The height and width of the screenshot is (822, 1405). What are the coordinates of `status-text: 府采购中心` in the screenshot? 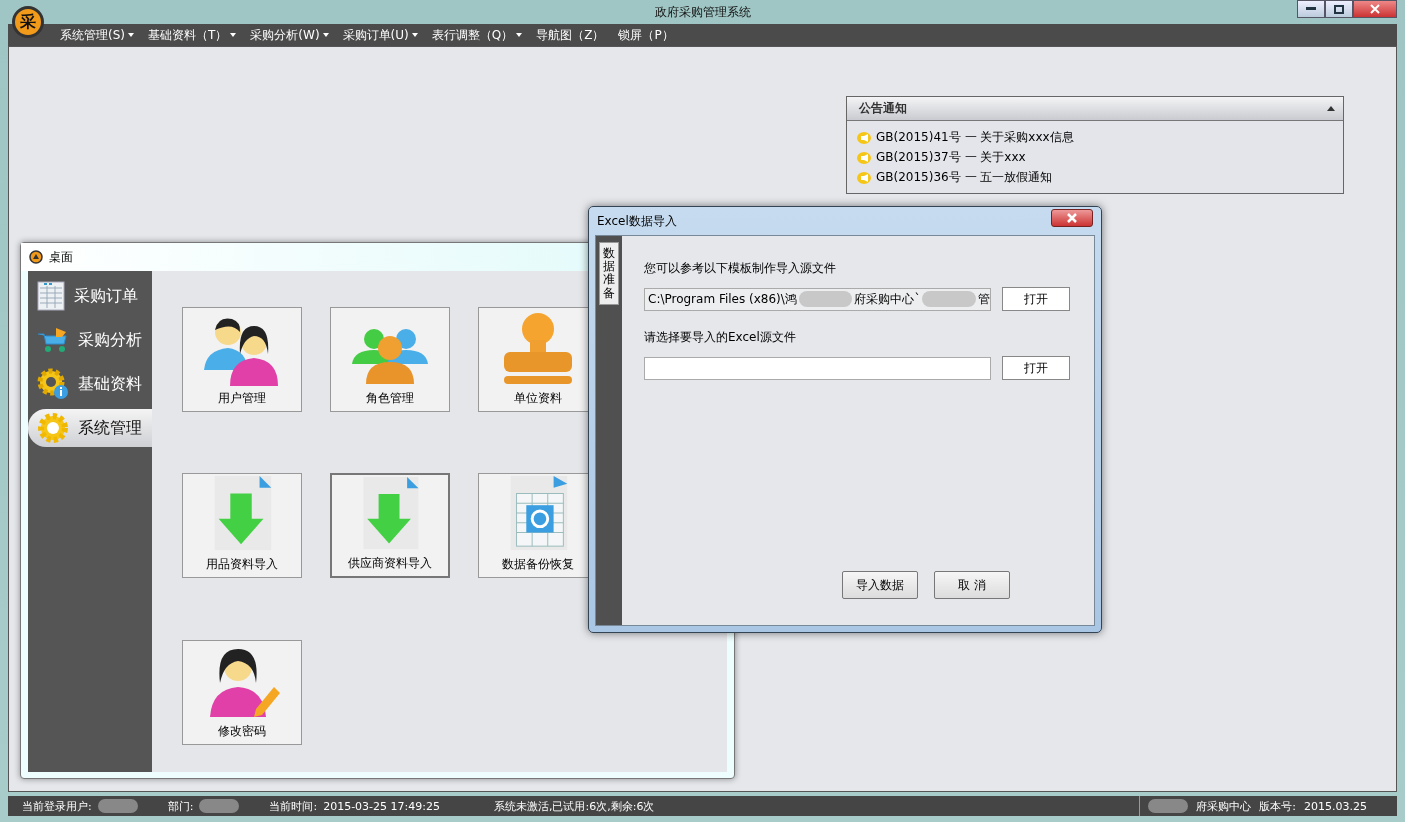 It's located at (1224, 806).